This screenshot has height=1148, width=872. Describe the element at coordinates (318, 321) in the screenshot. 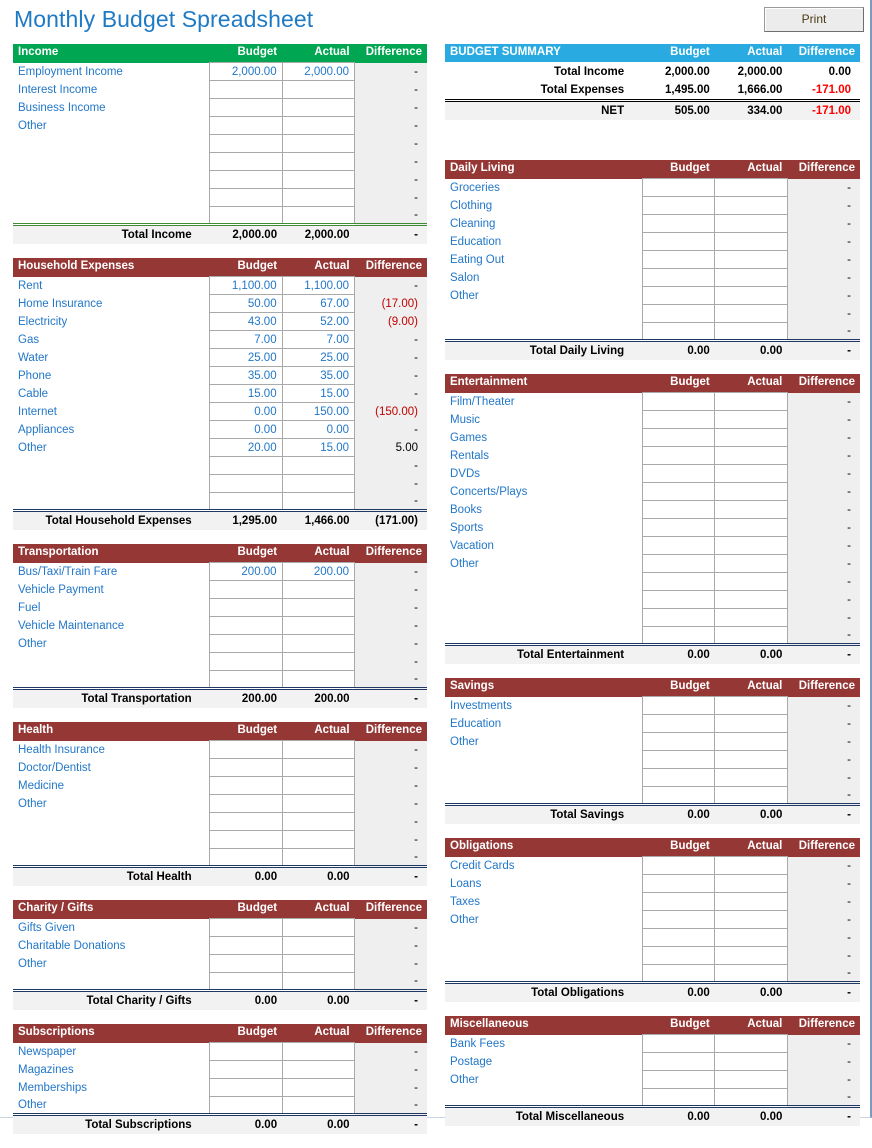

I see `actual-cell: 52.00` at that location.